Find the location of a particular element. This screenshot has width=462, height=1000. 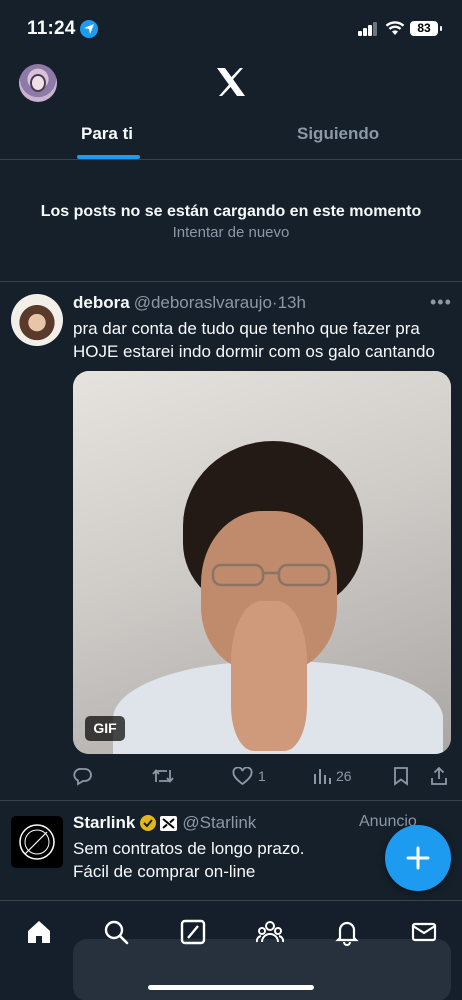

more-options-icon: ••• is located at coordinates (441, 302).